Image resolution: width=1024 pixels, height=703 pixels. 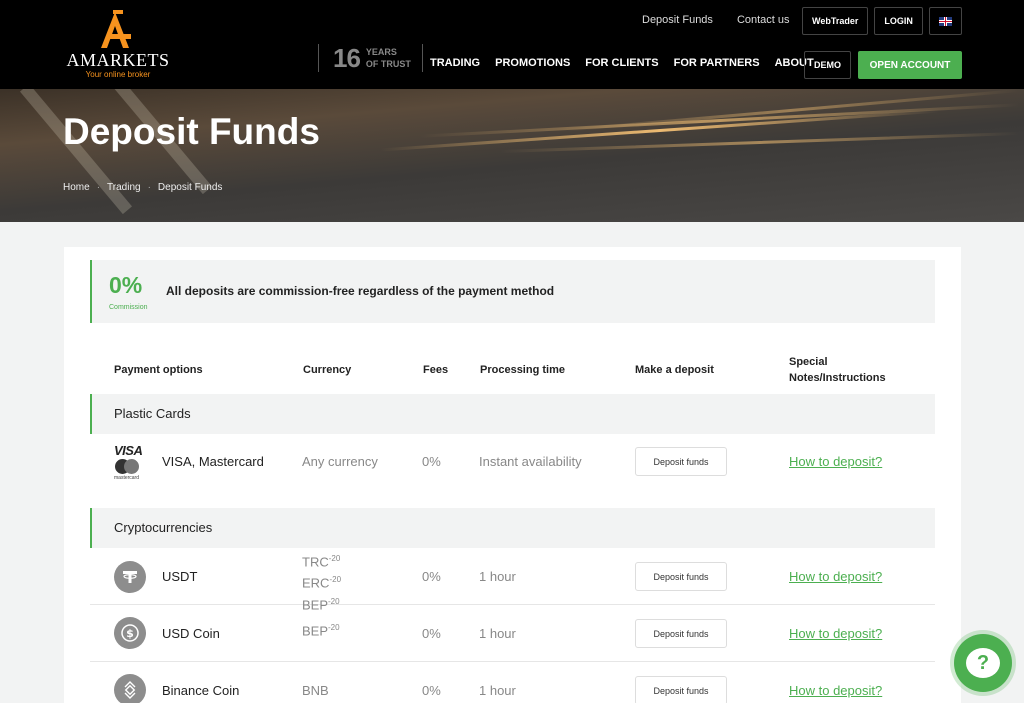 I want to click on top-link-deposit-funds: Deposit Funds, so click(x=677, y=20).